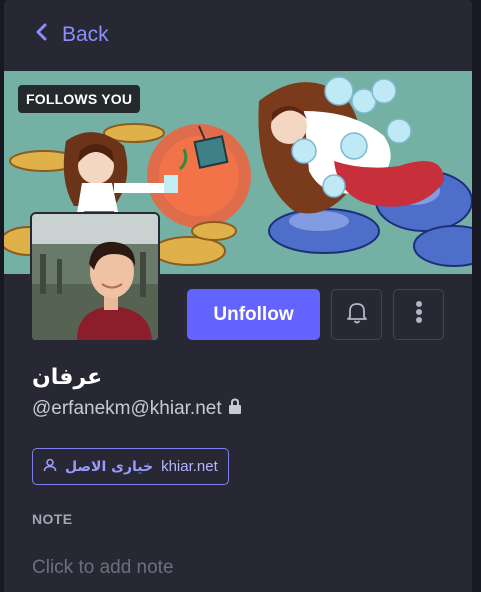 The height and width of the screenshot is (592, 481). Describe the element at coordinates (79, 99) in the screenshot. I see `follows-you-badge: FOLLOWS YOU` at that location.